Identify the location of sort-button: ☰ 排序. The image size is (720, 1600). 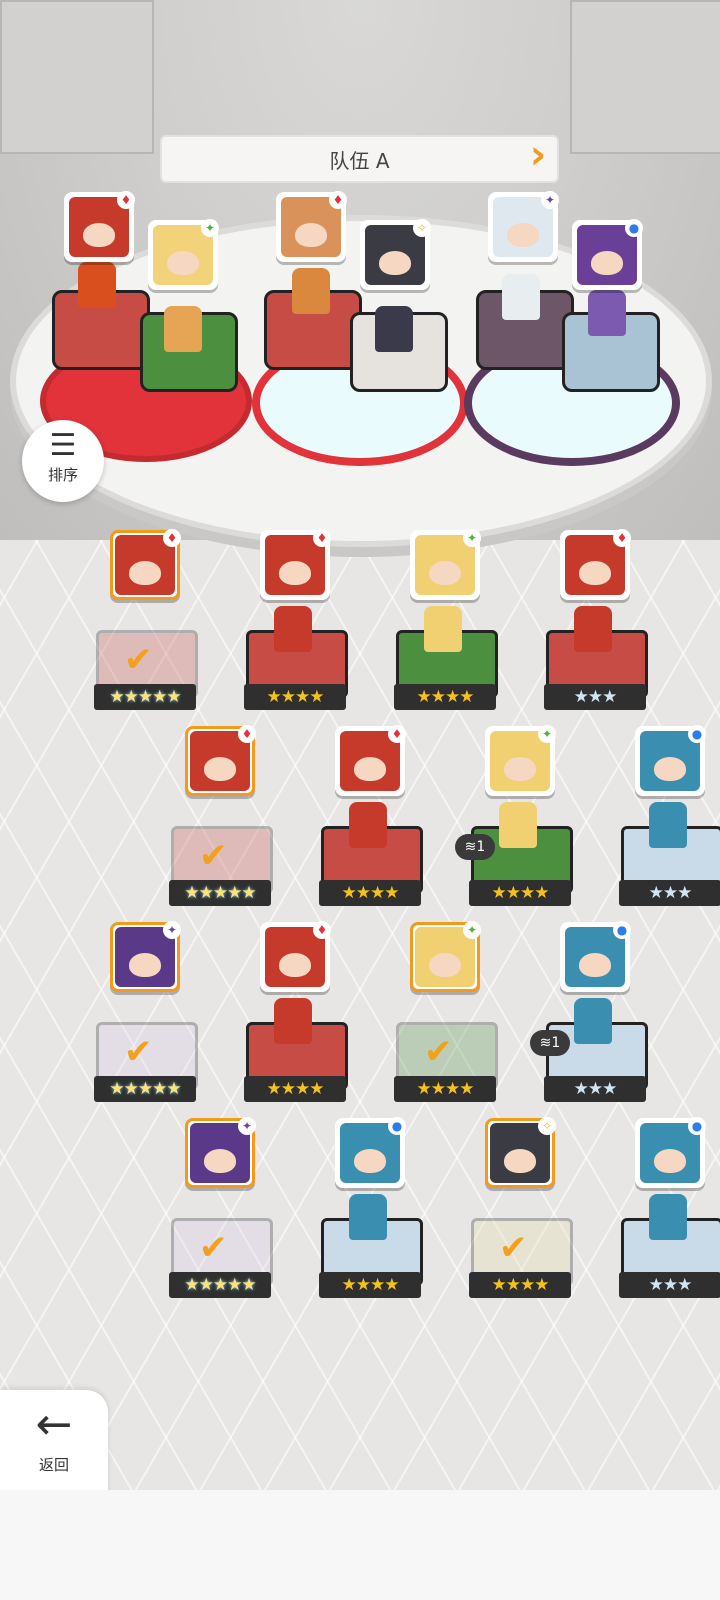
(63, 461).